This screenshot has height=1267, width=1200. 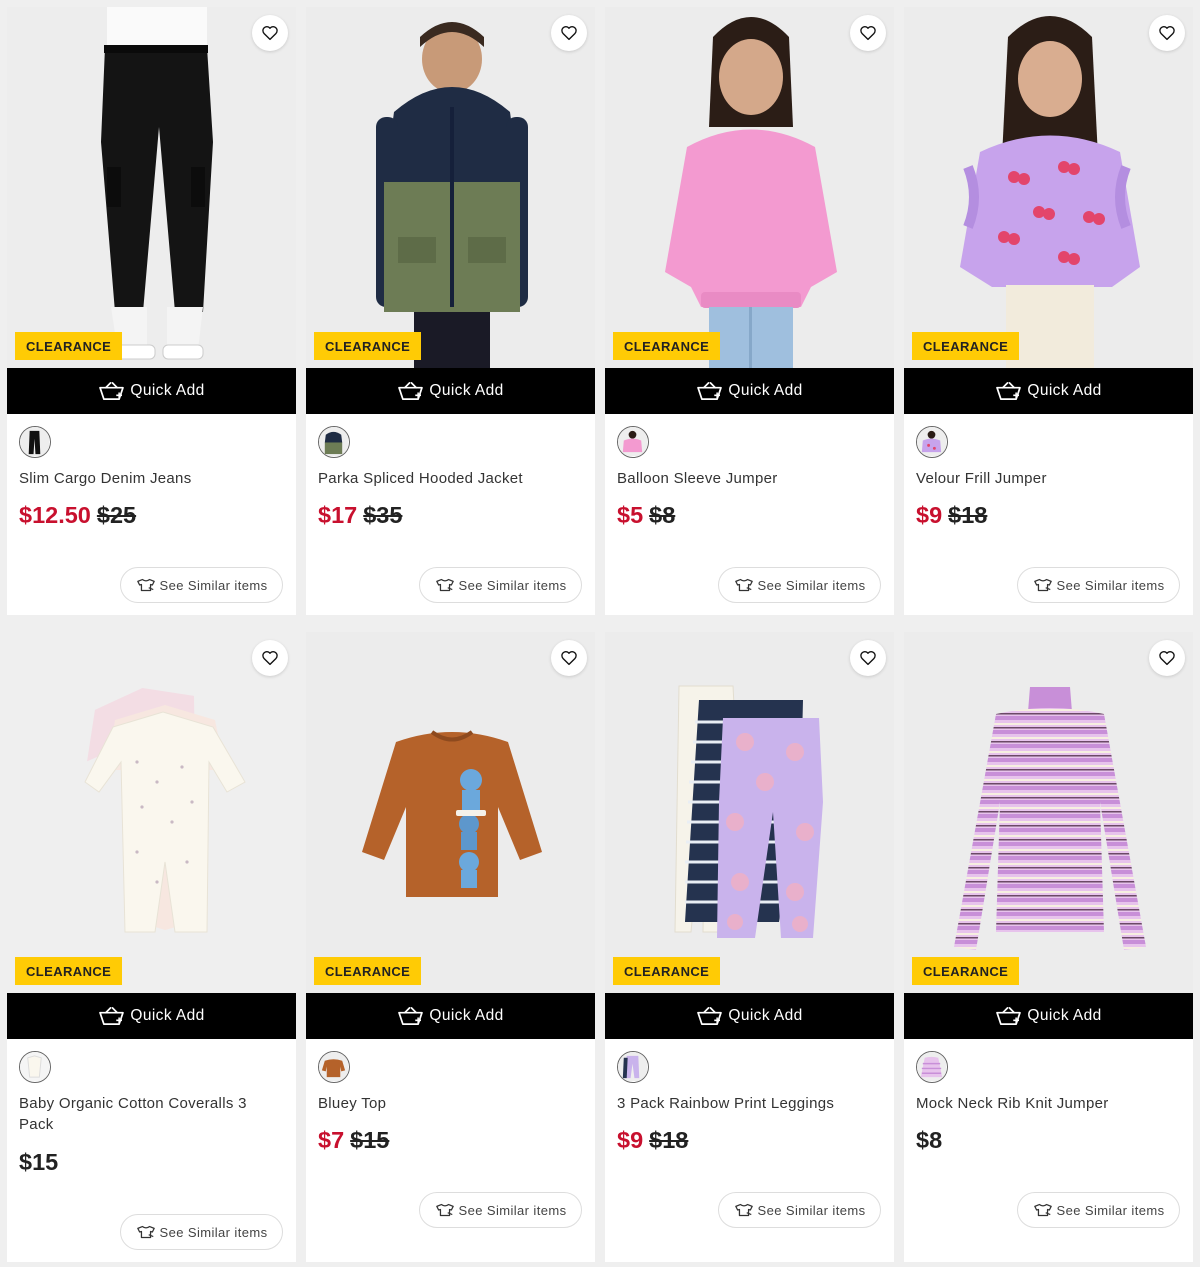 I want to click on sale-price: $5, so click(x=630, y=515).